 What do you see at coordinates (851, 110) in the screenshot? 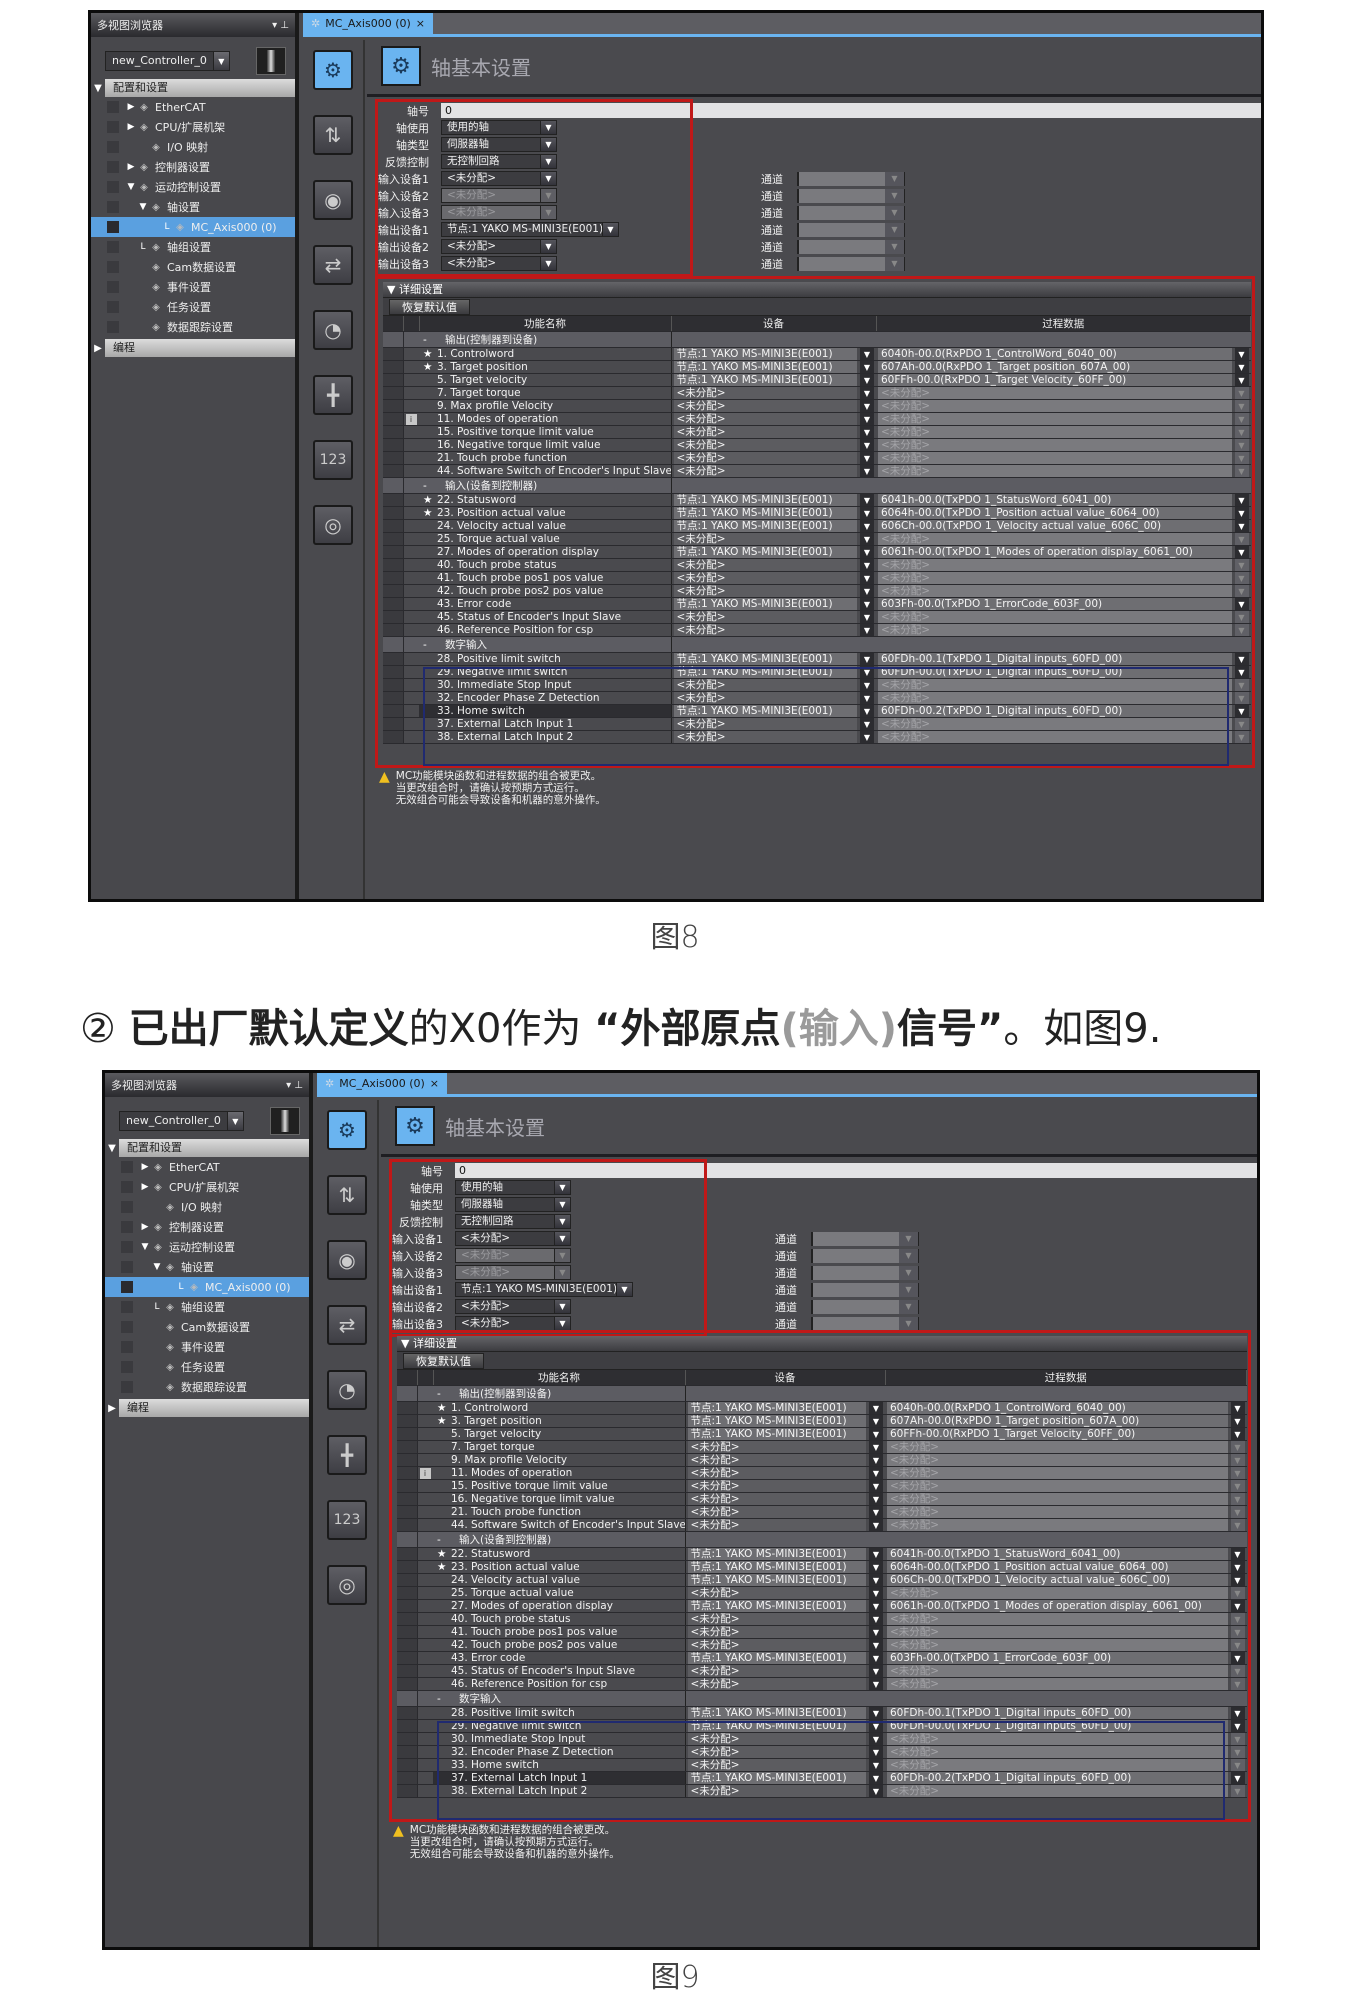
I see `axis-number-input: 0` at bounding box center [851, 110].